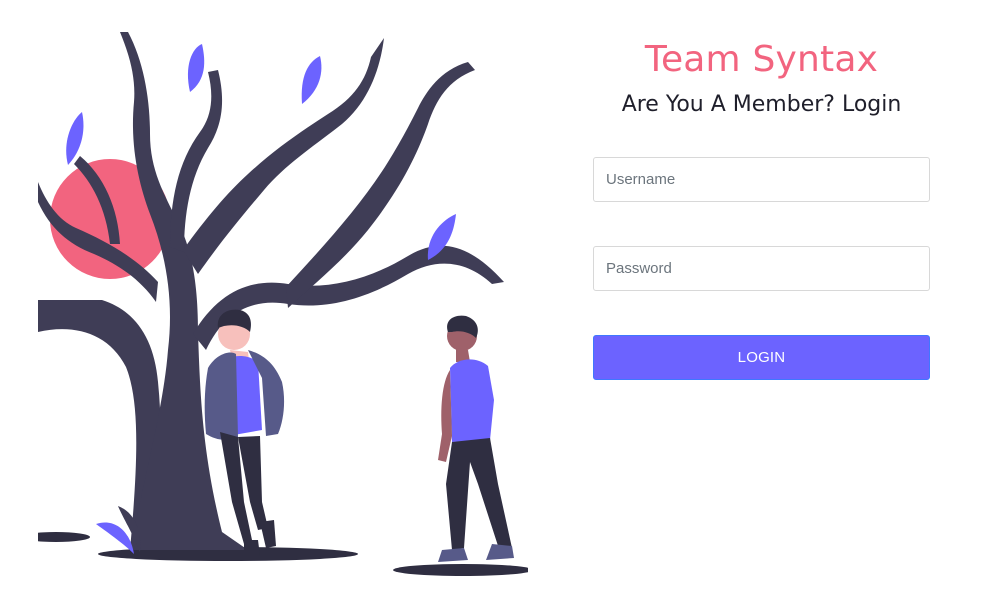  Describe the element at coordinates (761, 59) in the screenshot. I see `brand-title: Team Syntax` at that location.